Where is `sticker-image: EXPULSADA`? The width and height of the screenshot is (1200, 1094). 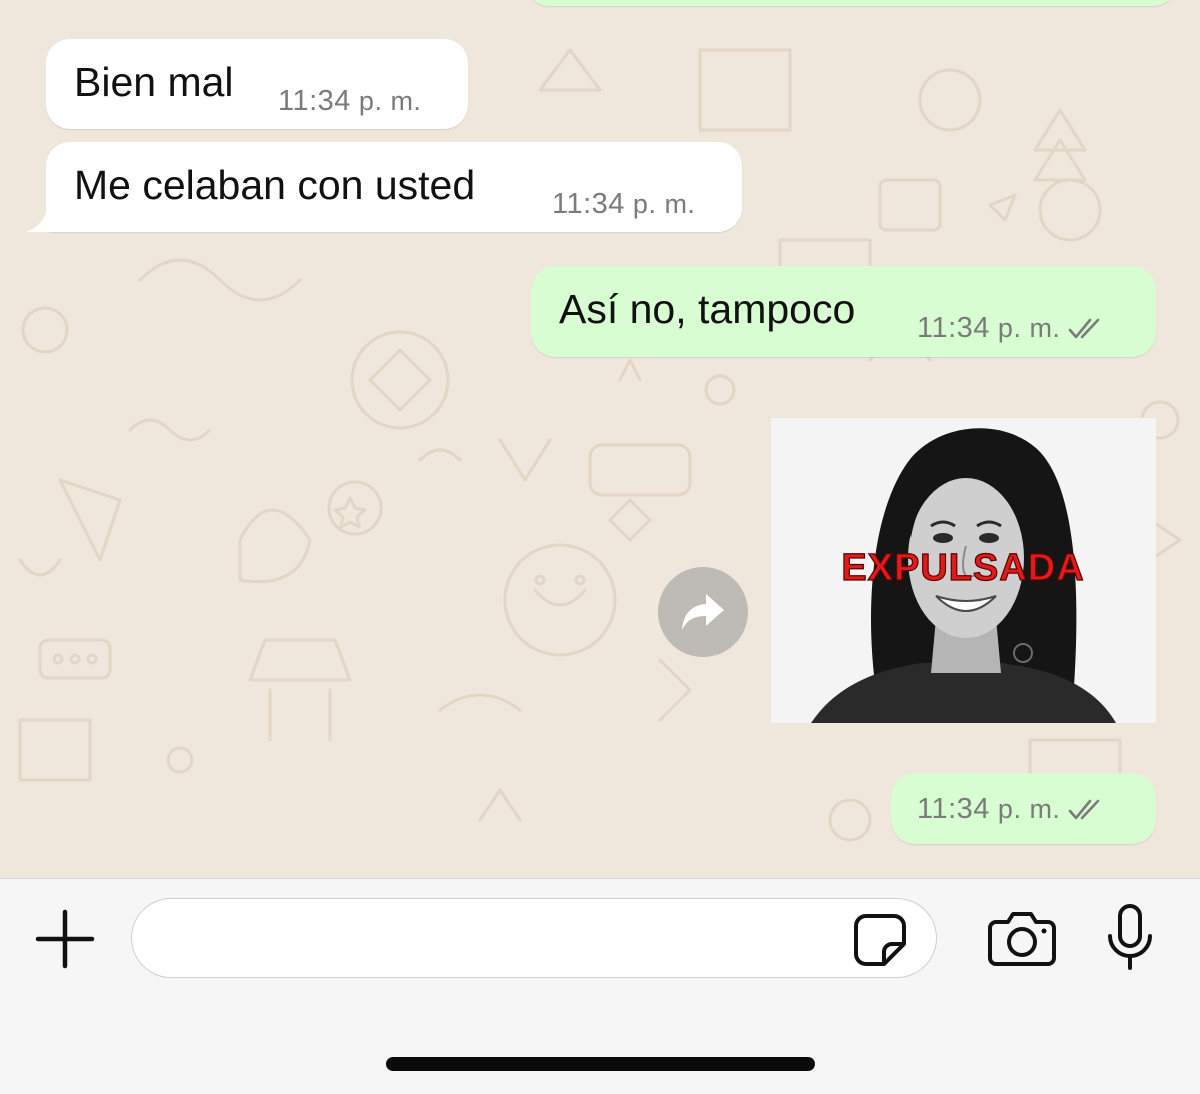
sticker-image: EXPULSADA is located at coordinates (963, 570).